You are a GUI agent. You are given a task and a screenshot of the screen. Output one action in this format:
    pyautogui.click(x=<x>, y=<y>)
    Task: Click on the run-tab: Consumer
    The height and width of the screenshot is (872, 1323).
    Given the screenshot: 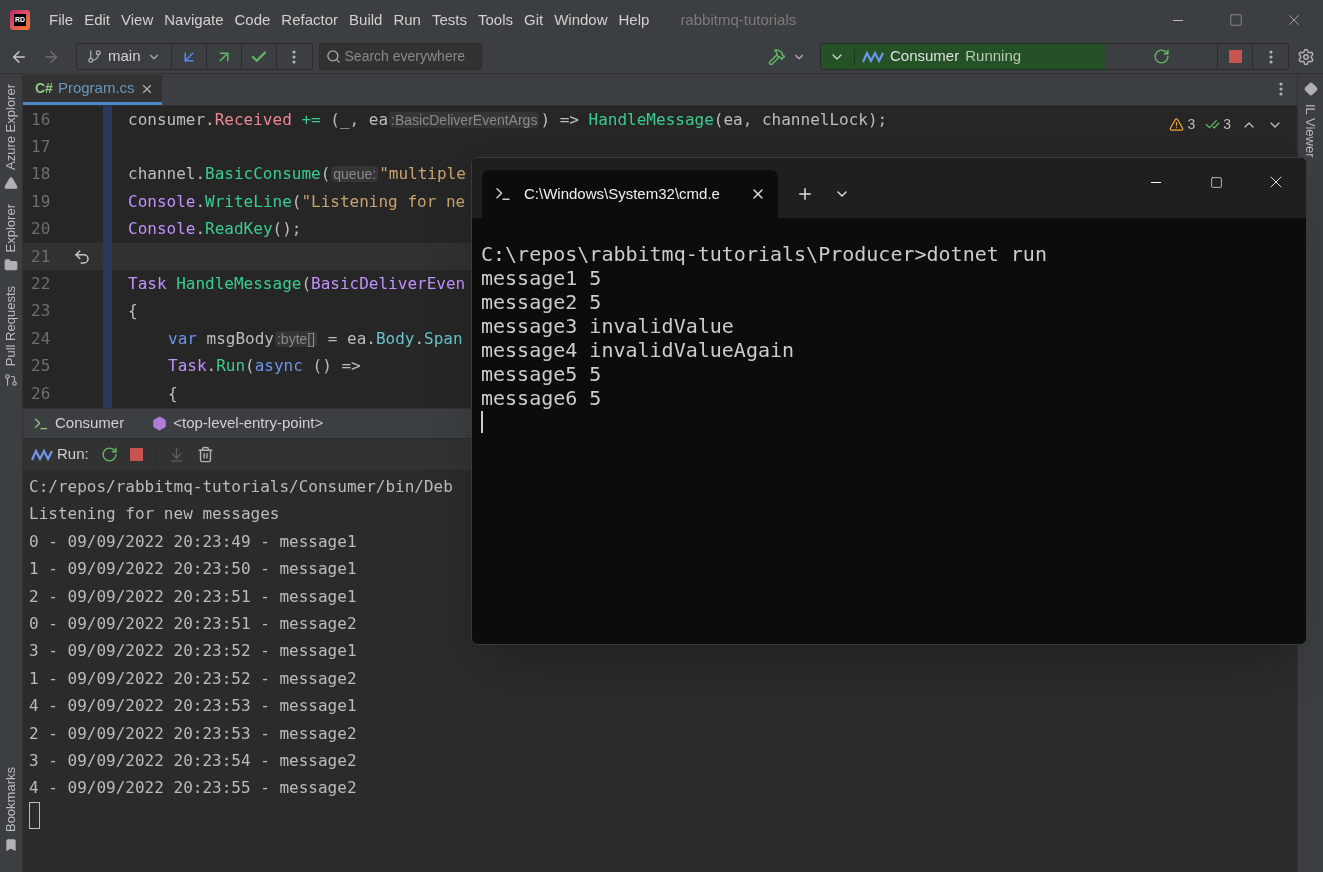 What is the action you would take?
    pyautogui.click(x=79, y=423)
    